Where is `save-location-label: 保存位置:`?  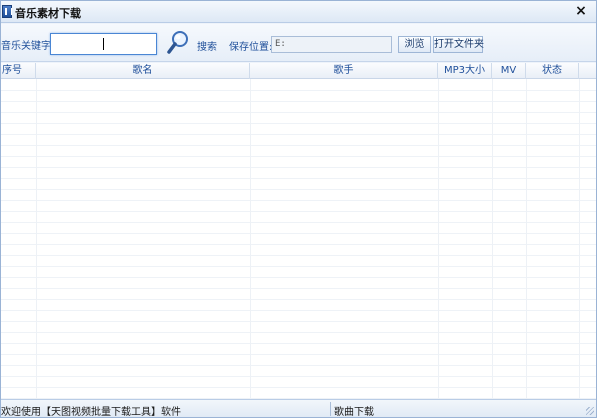 save-location-label: 保存位置: is located at coordinates (251, 47).